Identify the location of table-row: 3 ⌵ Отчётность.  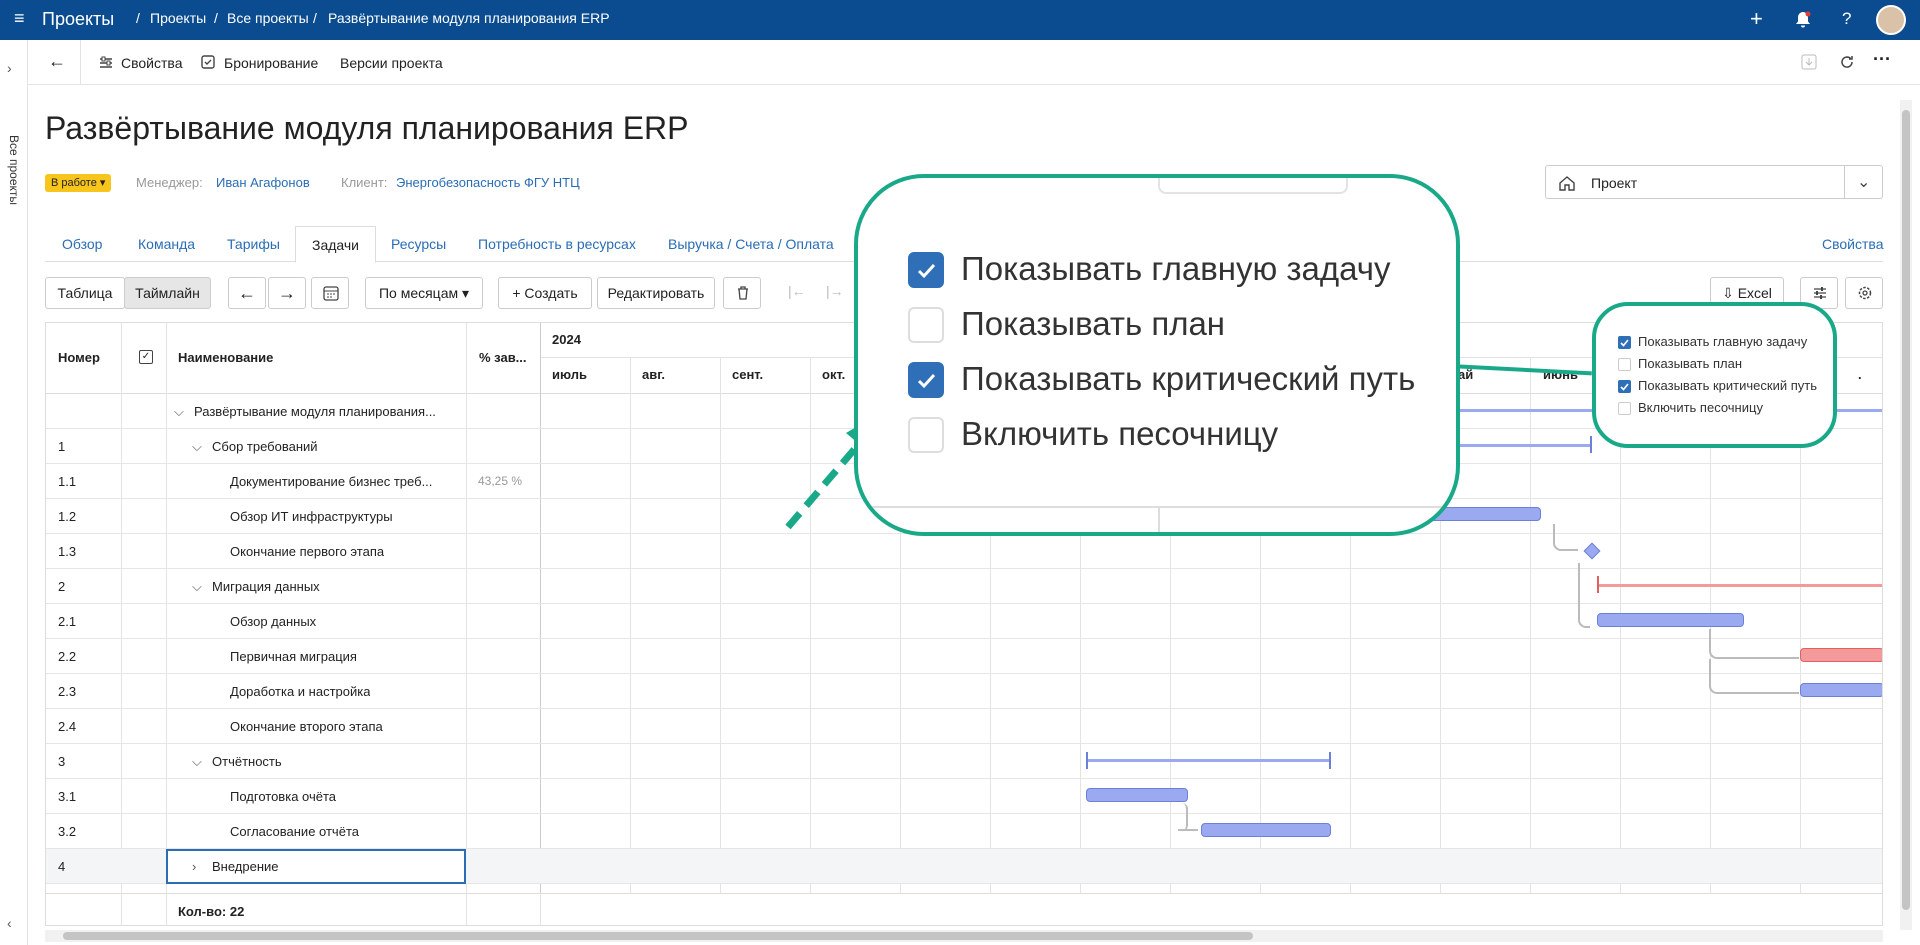
(964, 761).